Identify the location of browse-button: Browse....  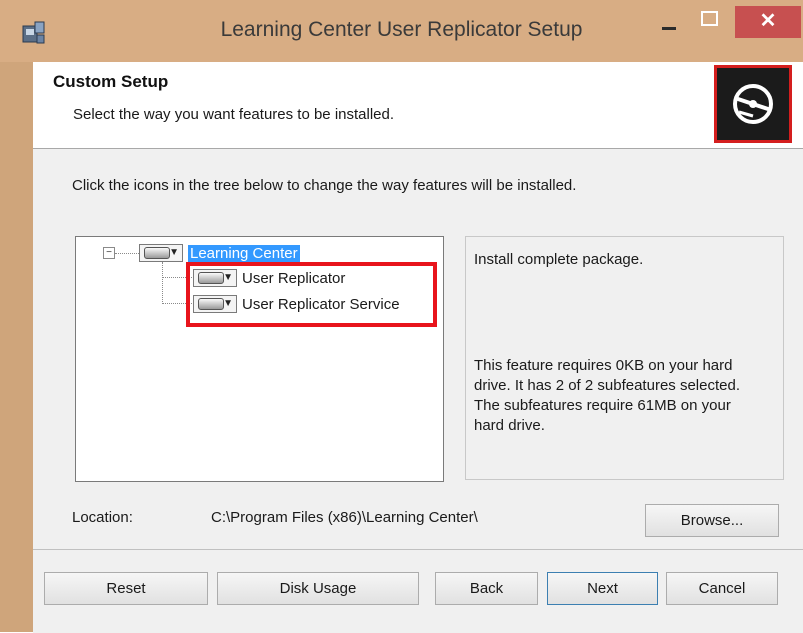
(712, 520).